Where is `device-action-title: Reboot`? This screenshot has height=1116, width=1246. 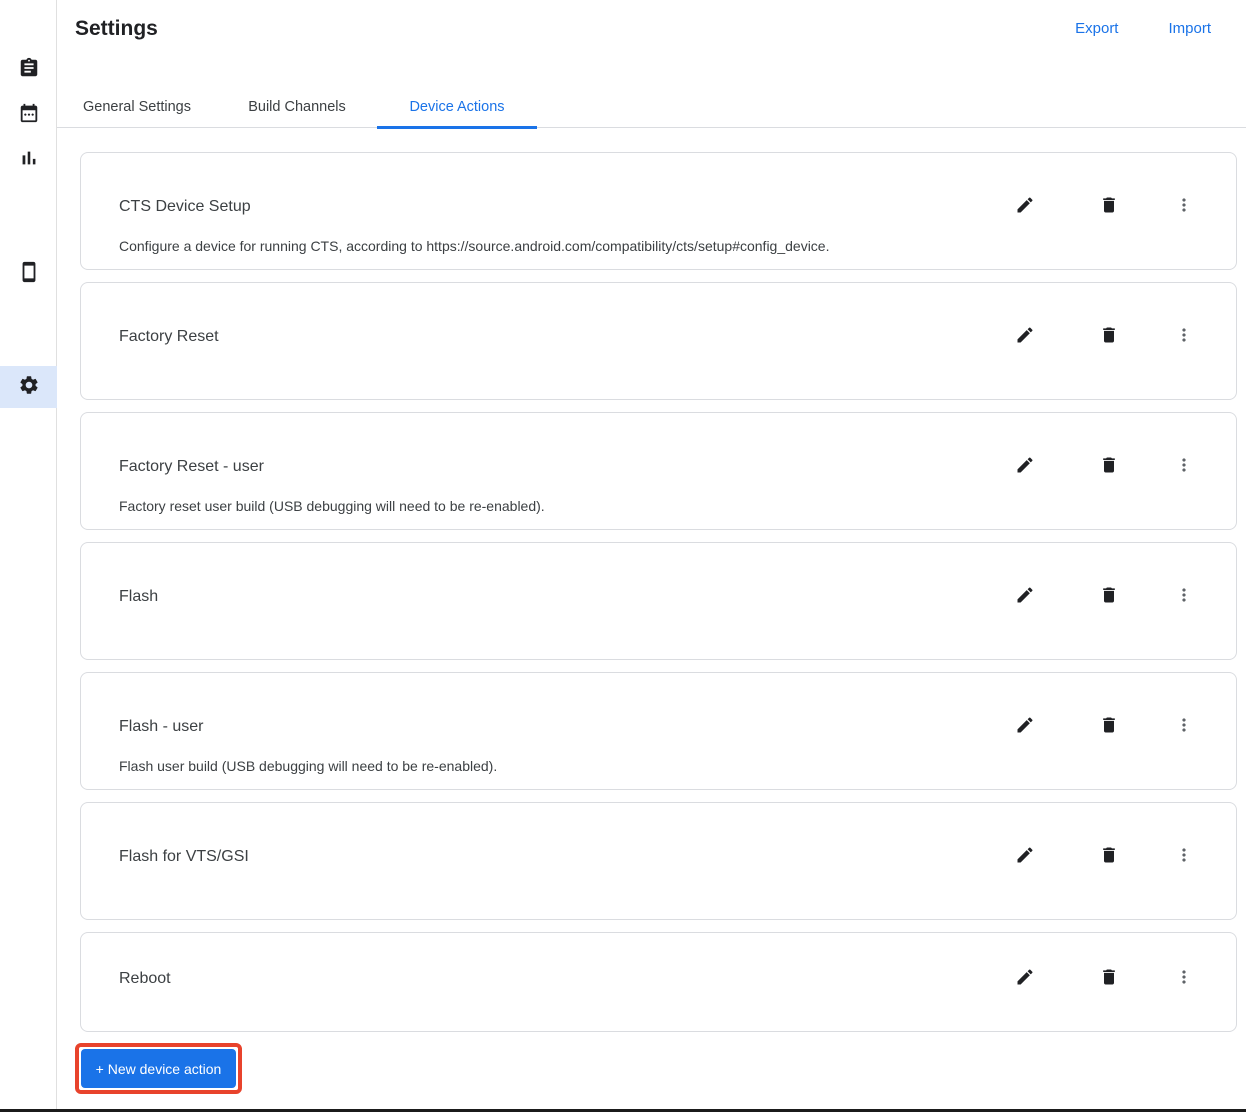
device-action-title: Reboot is located at coordinates (145, 978).